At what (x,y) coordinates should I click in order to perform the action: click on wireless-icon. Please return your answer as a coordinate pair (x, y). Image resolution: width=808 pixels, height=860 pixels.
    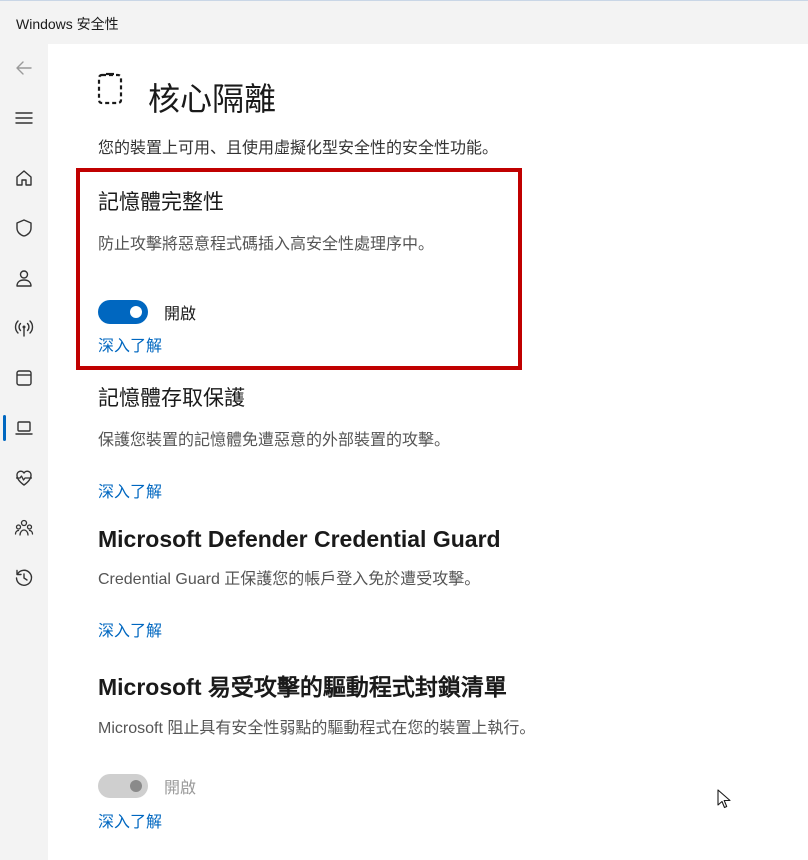
    Looking at the image, I should click on (24, 328).